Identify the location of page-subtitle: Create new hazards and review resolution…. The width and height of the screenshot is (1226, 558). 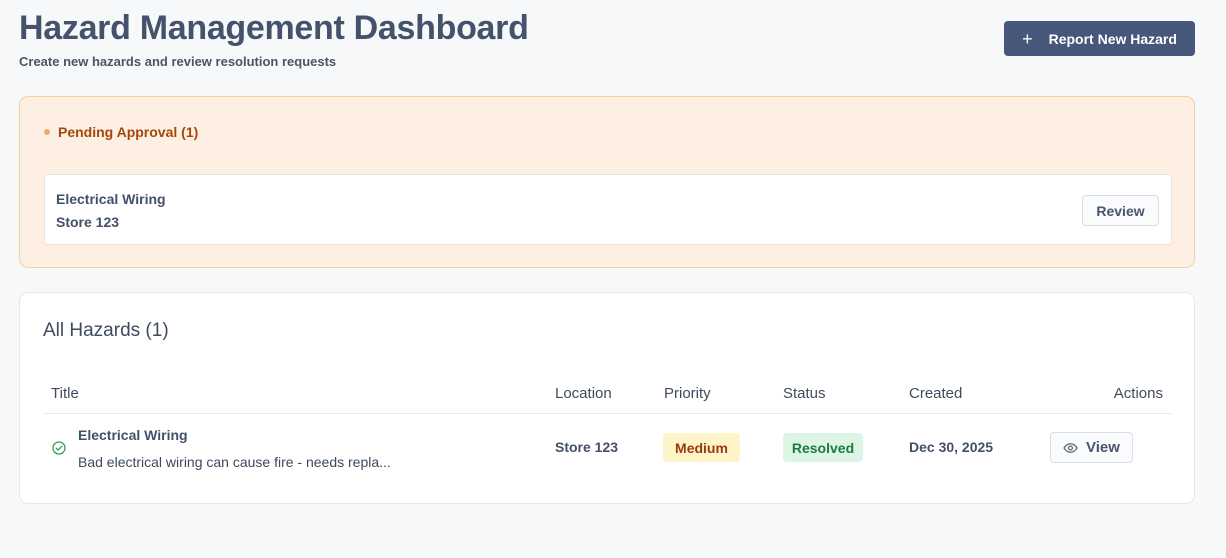
(178, 61).